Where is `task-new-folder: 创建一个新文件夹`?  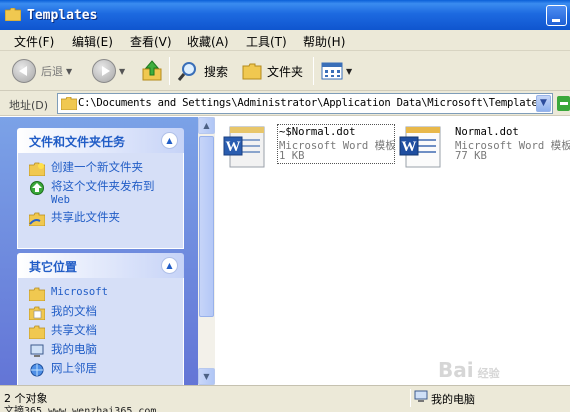
task-new-folder: 创建一个新文件夹 is located at coordinates (100, 168).